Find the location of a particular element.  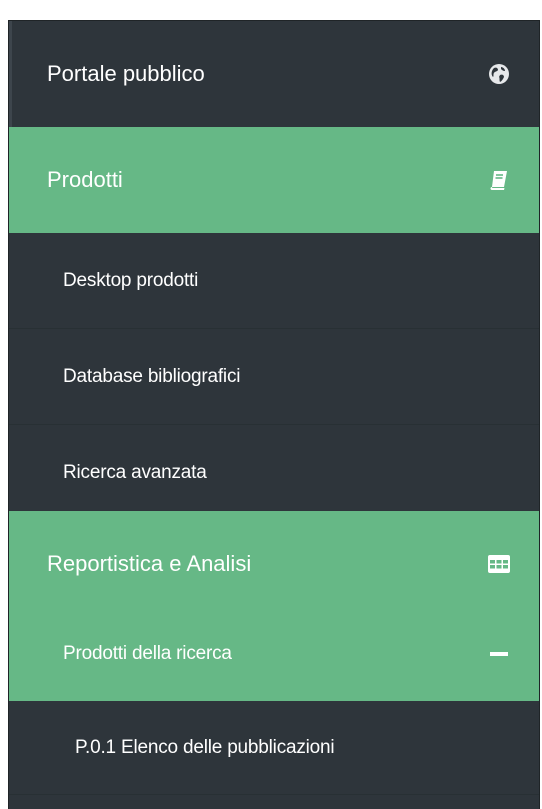

sidebar-item-portale-pubblico: Portale pubblico is located at coordinates (274, 74).